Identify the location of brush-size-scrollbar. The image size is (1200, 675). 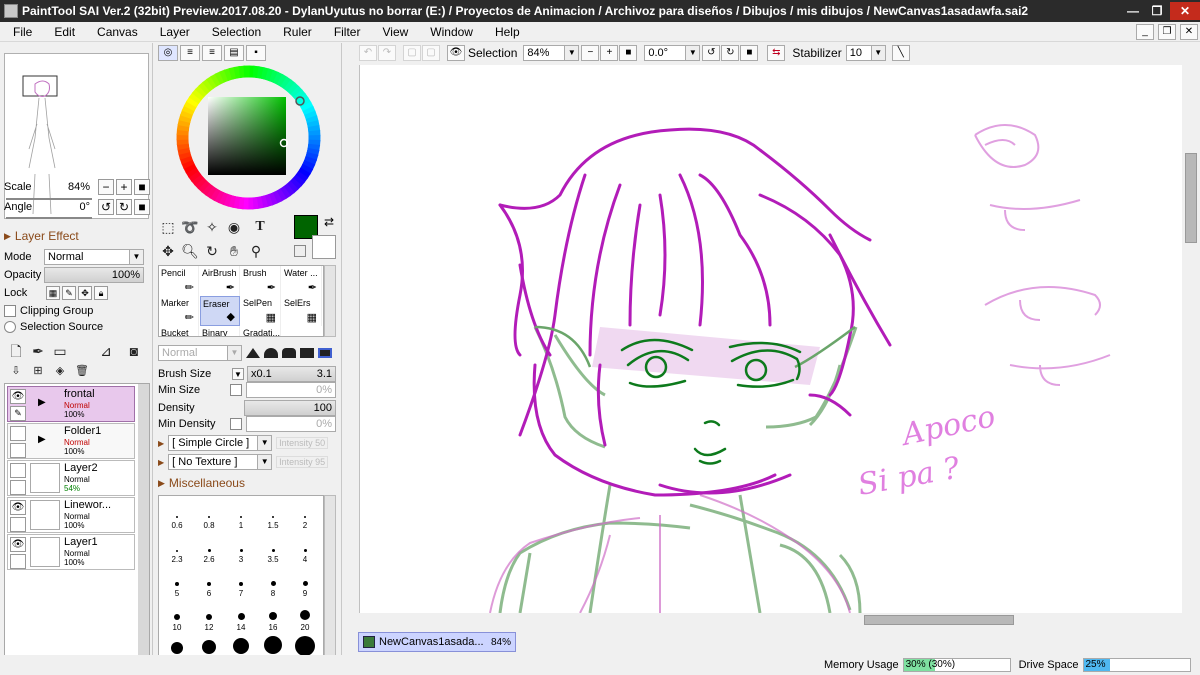
(330, 584).